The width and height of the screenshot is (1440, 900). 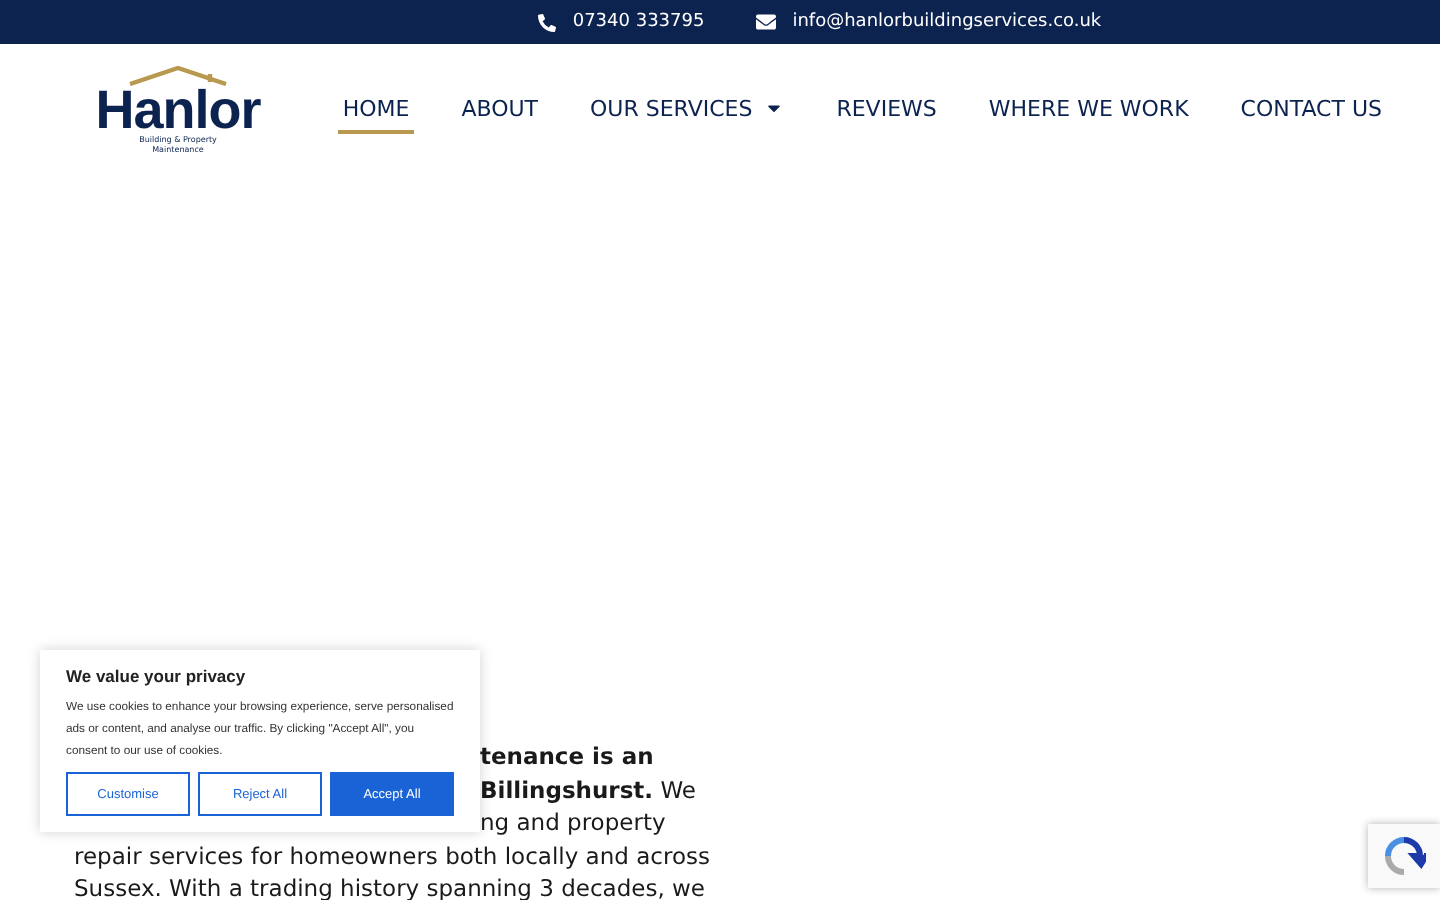 I want to click on phone-number: 07340 333795, so click(x=638, y=22).